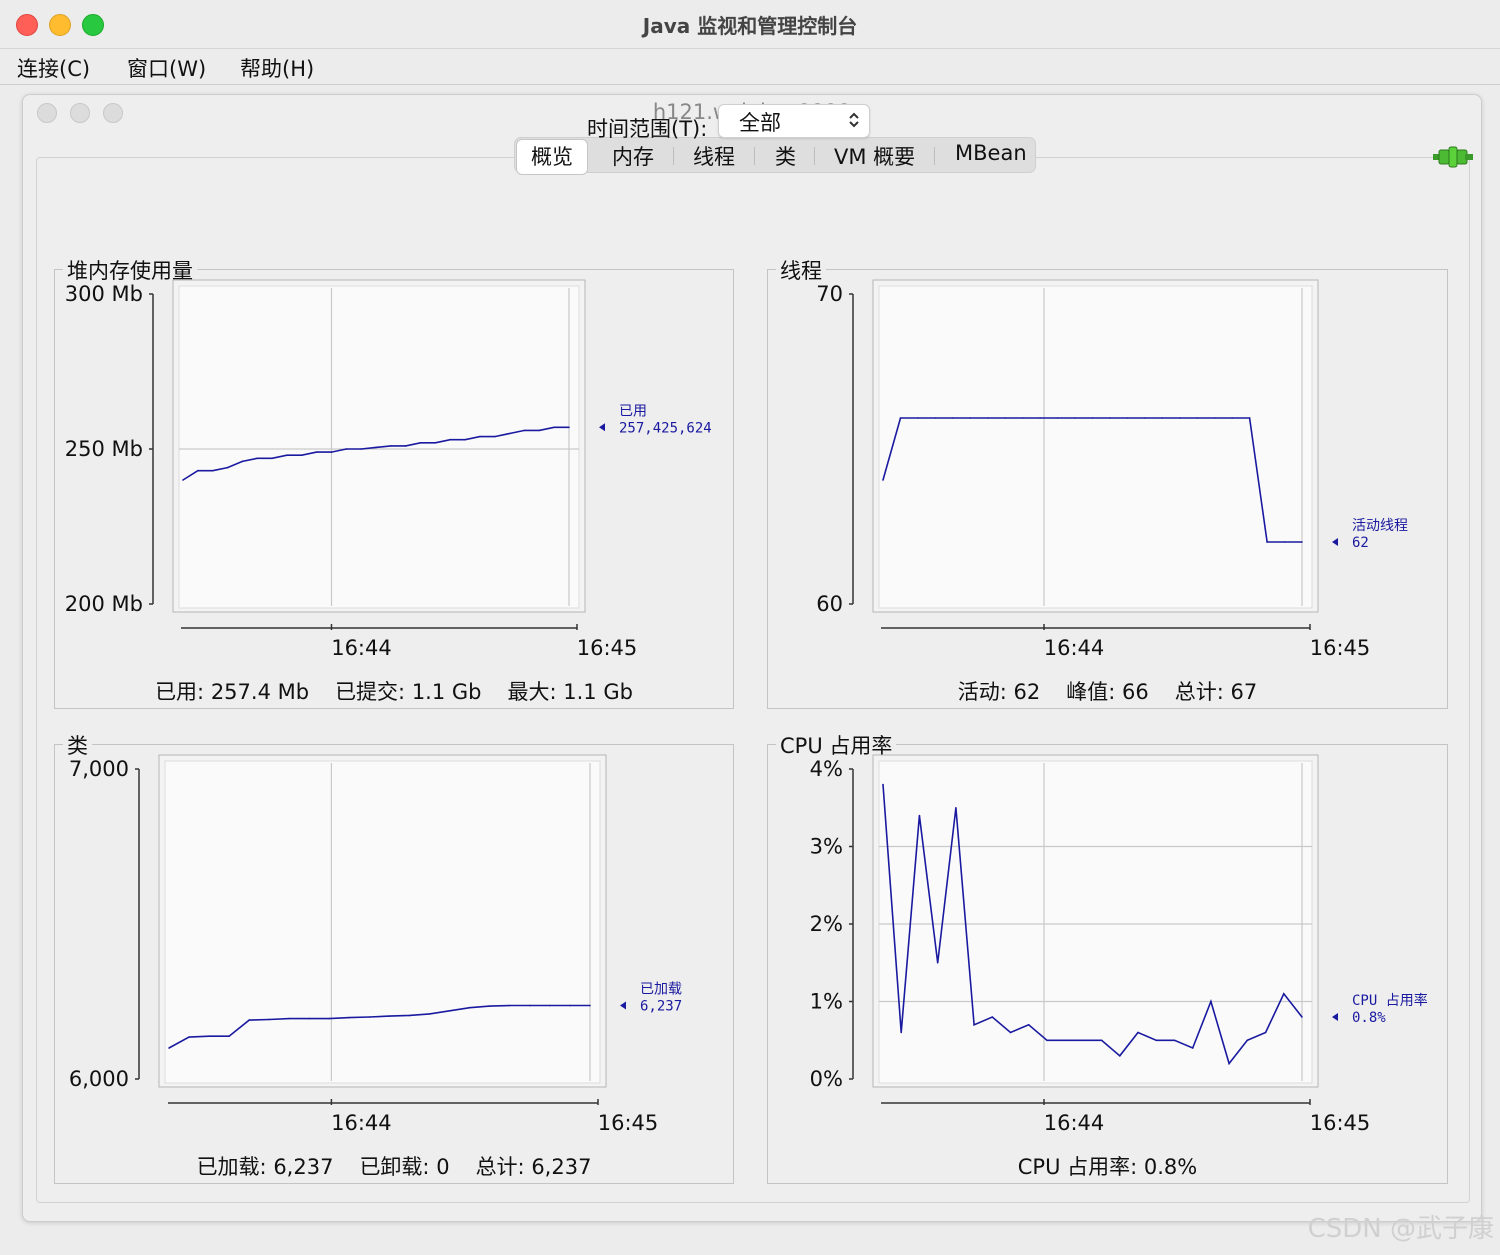  I want to click on summary-item: 已加载: 6,237, so click(265, 1167).